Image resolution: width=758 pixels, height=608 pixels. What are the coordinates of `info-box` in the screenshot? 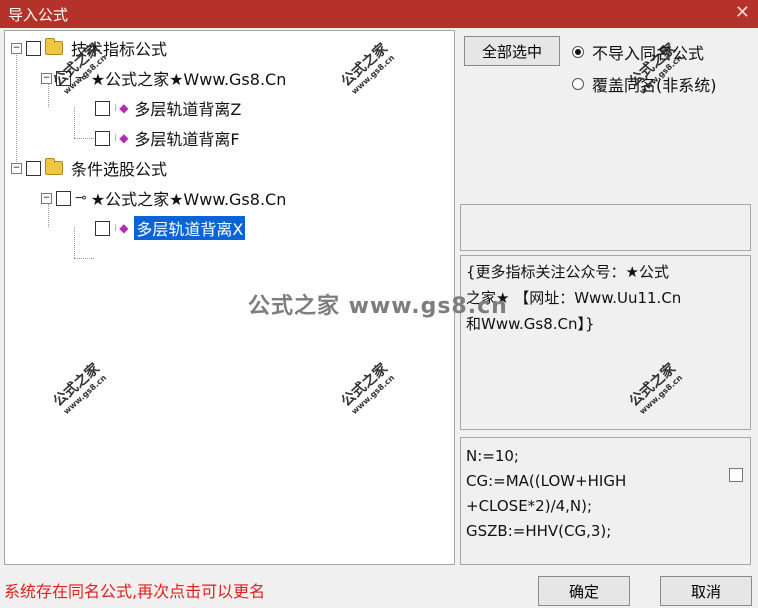 It's located at (605, 227).